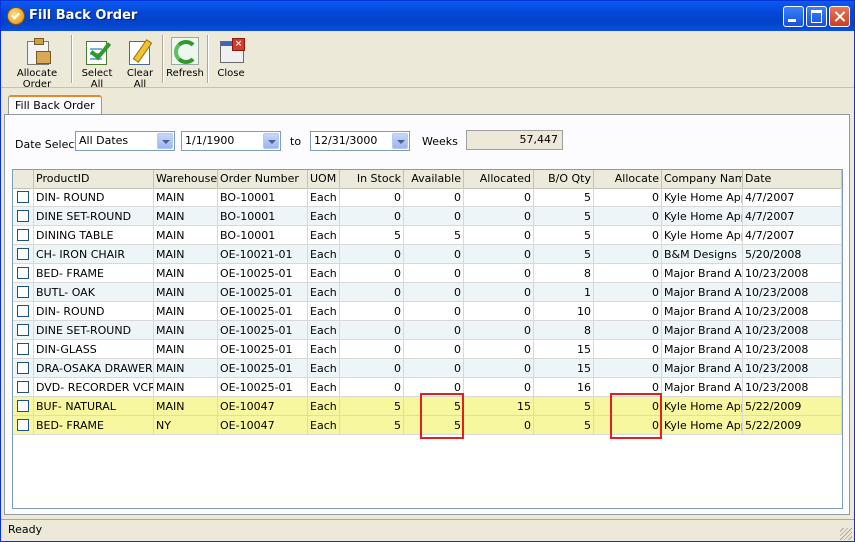  What do you see at coordinates (434, 179) in the screenshot?
I see `header-available: Available` at bounding box center [434, 179].